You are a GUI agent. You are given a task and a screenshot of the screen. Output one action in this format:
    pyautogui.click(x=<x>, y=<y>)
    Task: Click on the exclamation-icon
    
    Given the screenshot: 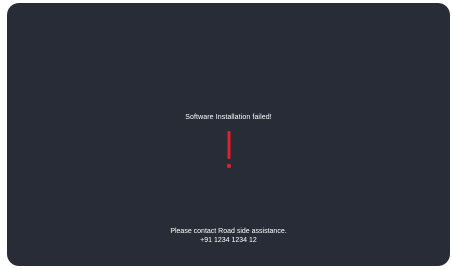 What is the action you would take?
    pyautogui.click(x=228, y=150)
    